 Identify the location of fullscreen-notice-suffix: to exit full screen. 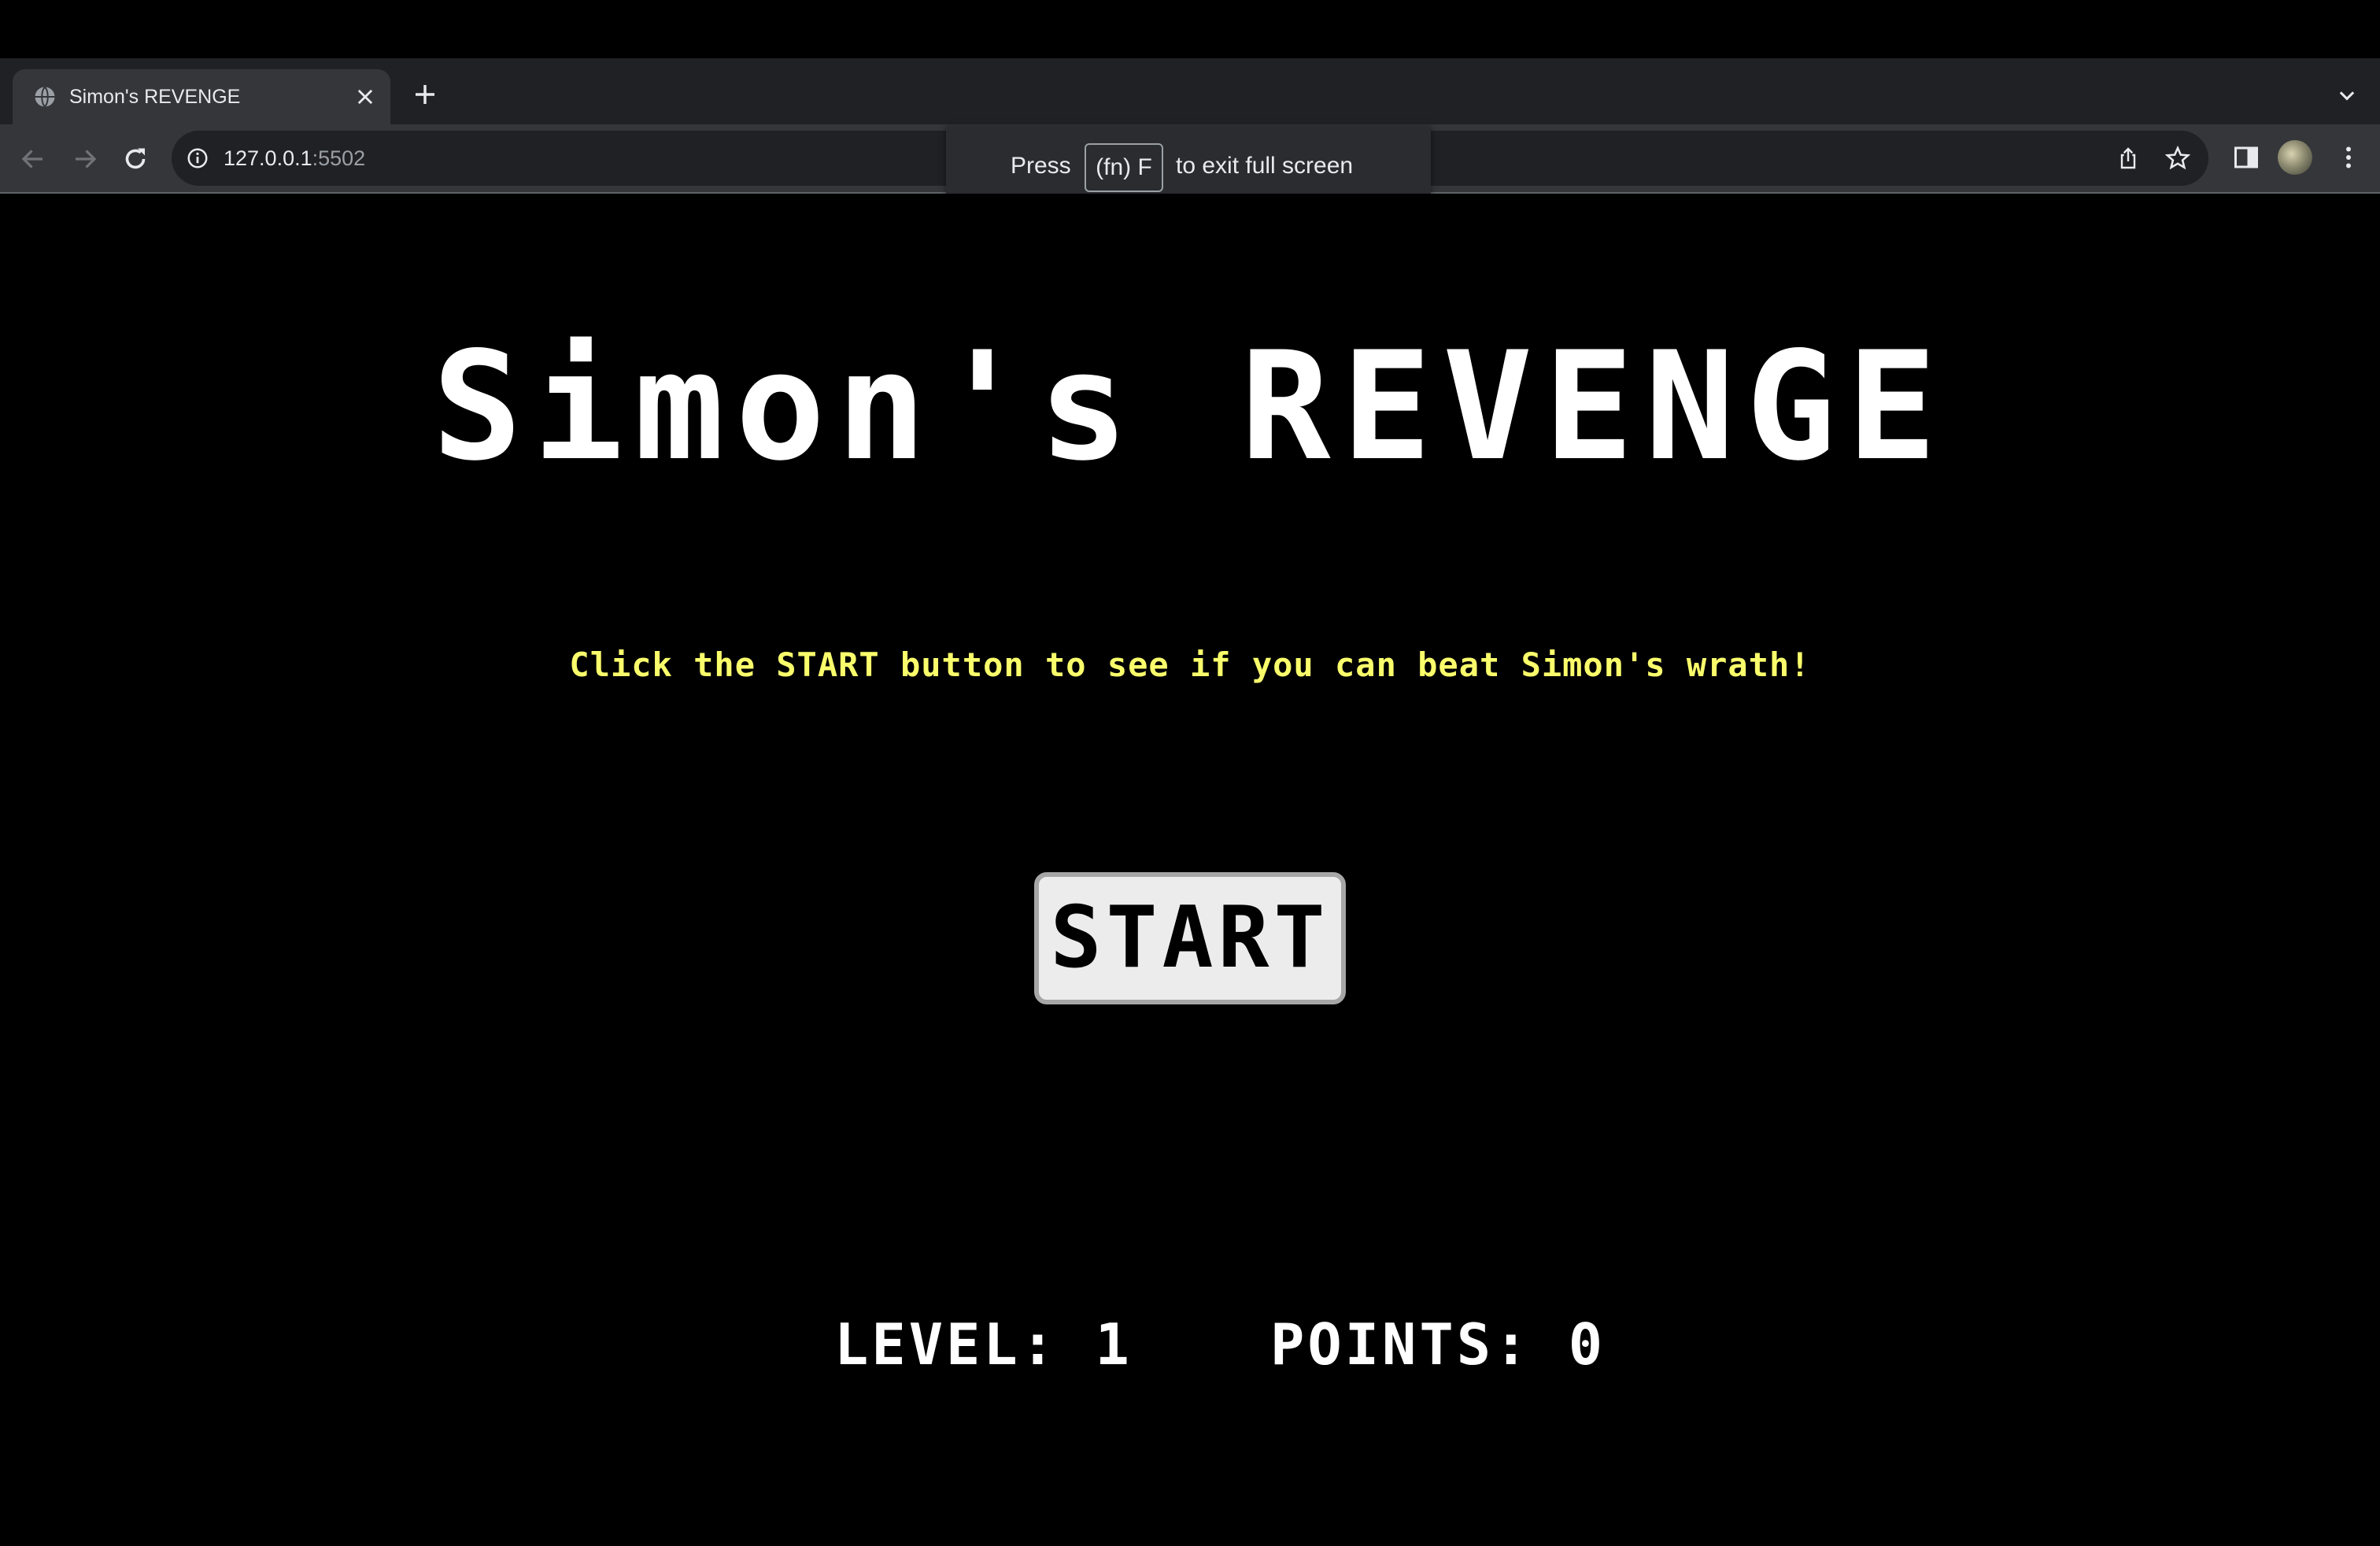
(1265, 166).